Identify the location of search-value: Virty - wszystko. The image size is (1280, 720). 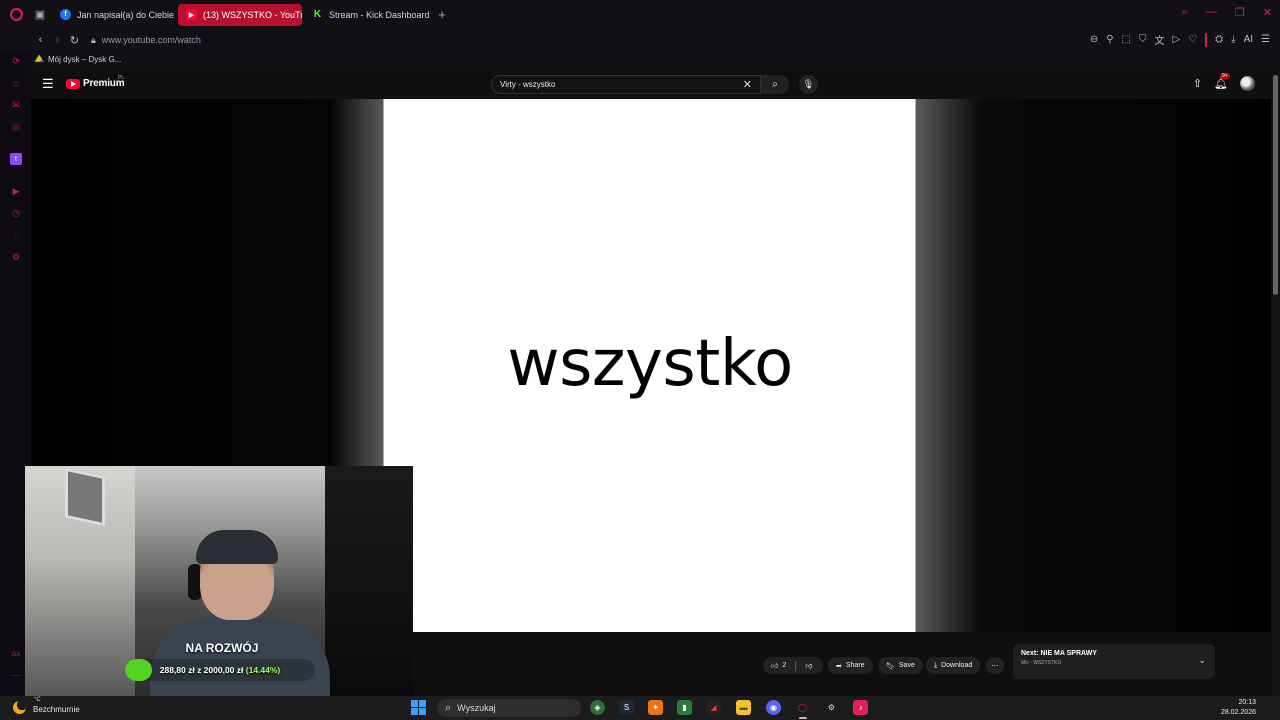
(528, 84).